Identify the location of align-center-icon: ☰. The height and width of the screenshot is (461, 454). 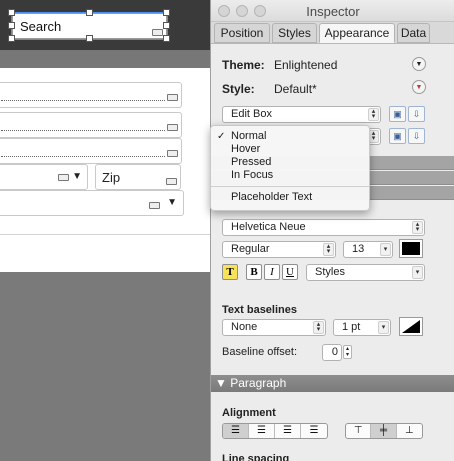
(262, 431).